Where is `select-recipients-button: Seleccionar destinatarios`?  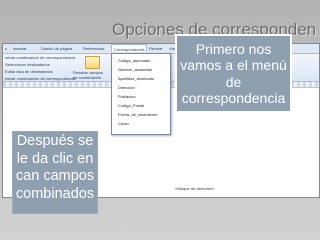 select-recipients-button: Seleccionar destinatarios is located at coordinates (27, 64).